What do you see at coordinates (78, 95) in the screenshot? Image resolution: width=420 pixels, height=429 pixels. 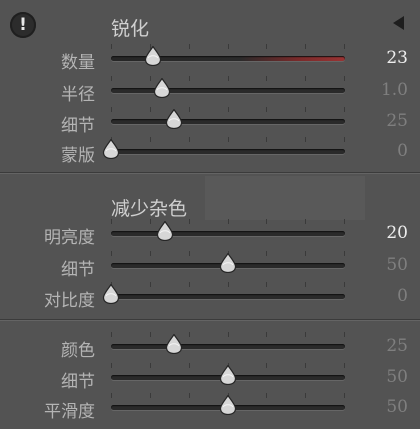 I see `slider-label: 半径` at bounding box center [78, 95].